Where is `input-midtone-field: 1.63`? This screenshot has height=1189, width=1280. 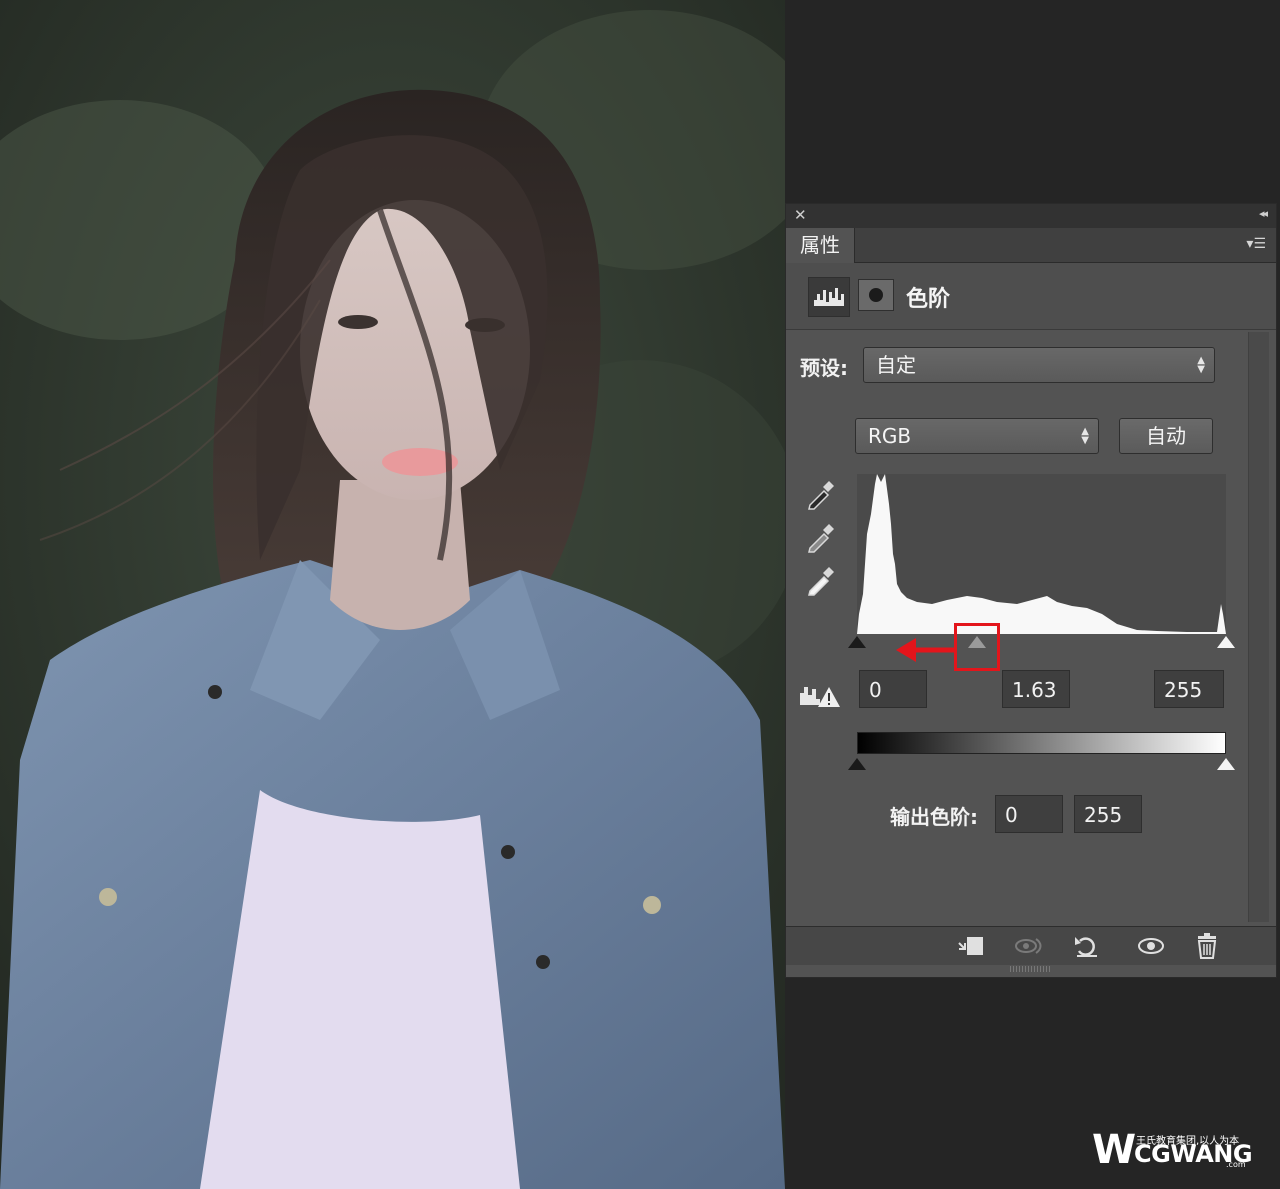 input-midtone-field: 1.63 is located at coordinates (1036, 689).